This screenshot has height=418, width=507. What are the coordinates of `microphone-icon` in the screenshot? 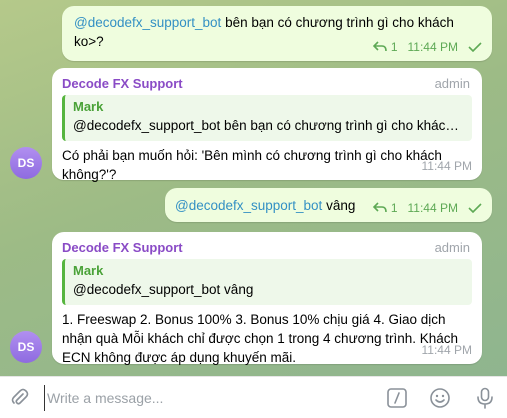 It's located at (485, 398).